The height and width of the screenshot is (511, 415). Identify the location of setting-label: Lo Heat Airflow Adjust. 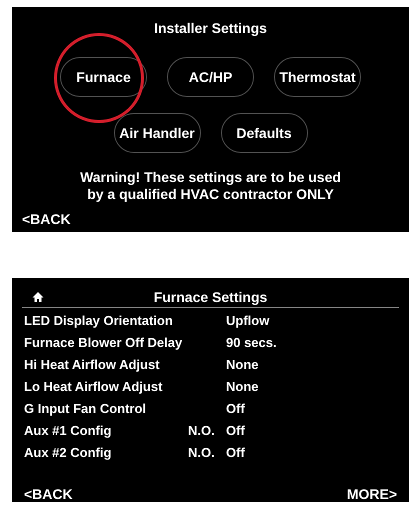
(94, 386).